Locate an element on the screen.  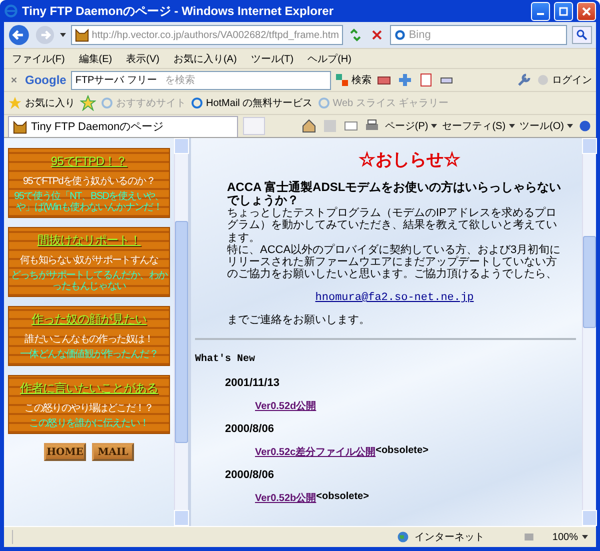
maximize-icon is located at coordinates (563, 11).